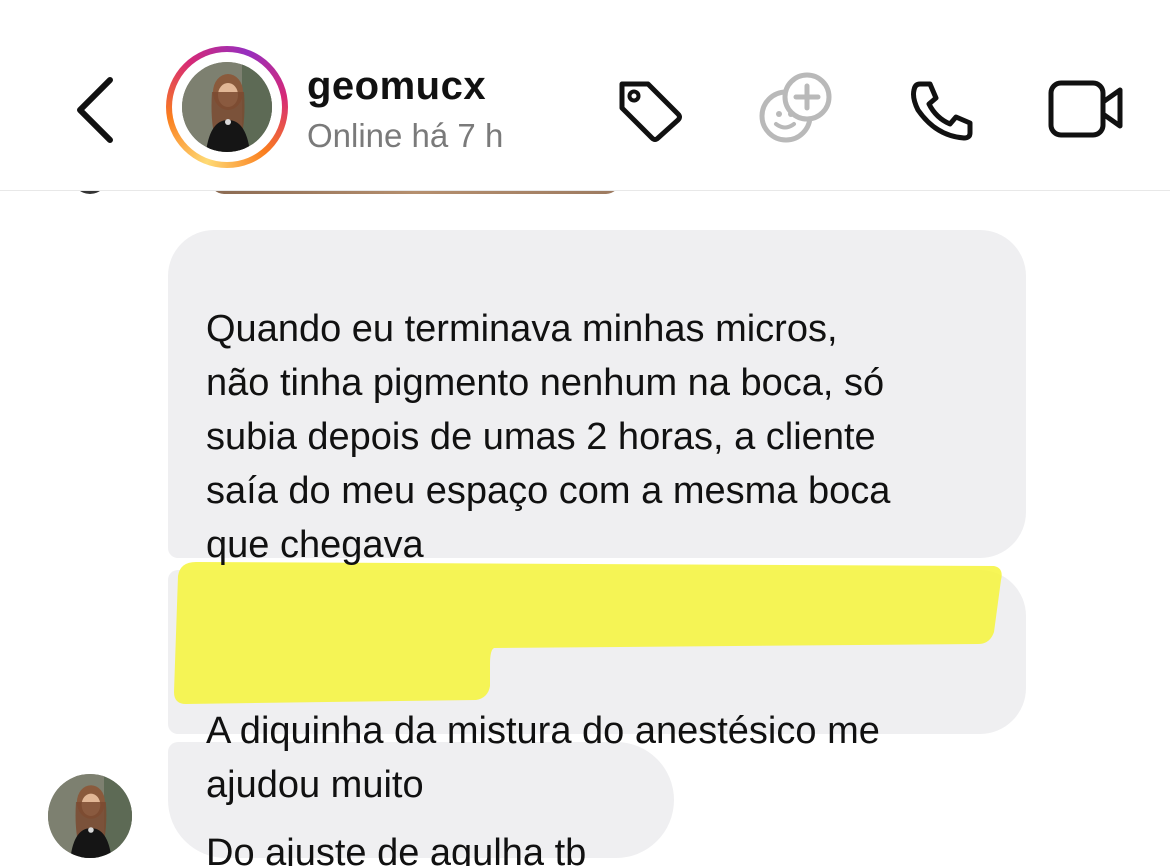 This screenshot has height=866, width=1170. I want to click on sender-avatar, so click(90, 816).